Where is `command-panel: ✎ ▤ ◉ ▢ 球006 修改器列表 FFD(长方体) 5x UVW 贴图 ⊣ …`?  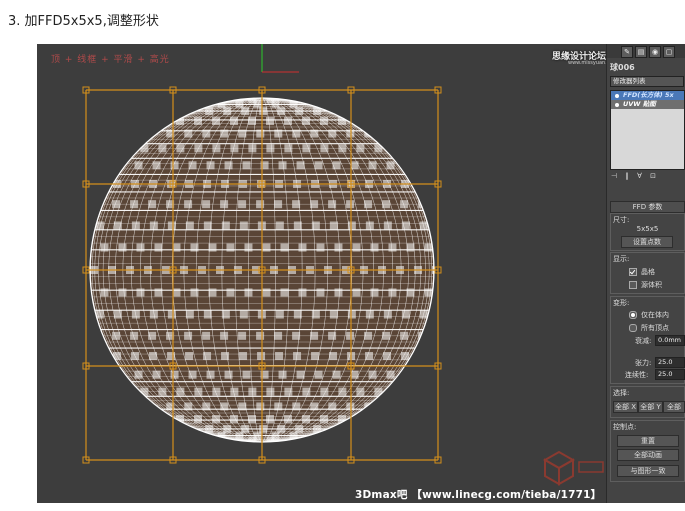
command-panel: ✎ ▤ ◉ ▢ 球006 修改器列表 FFD(长方体) 5x UVW 贴图 ⊣ … is located at coordinates (645, 273).